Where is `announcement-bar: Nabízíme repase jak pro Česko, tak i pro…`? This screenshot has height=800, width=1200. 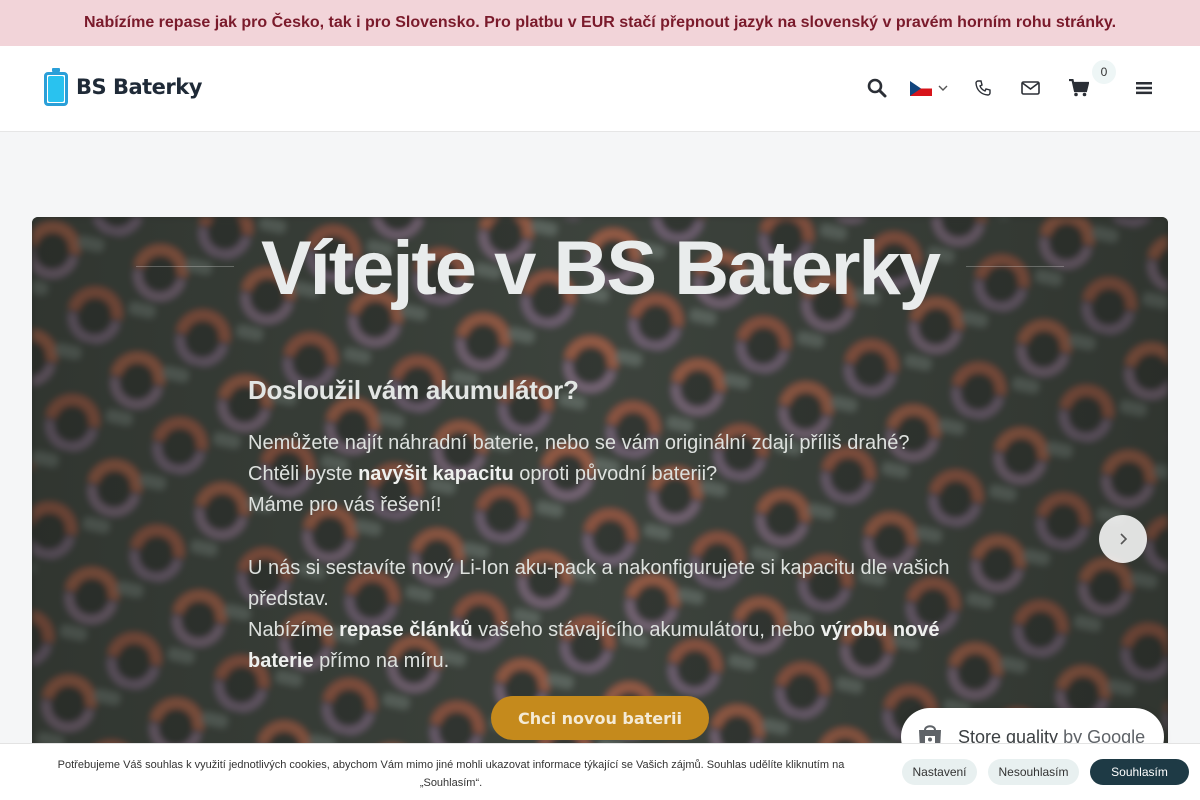 announcement-bar: Nabízíme repase jak pro Česko, tak i pro… is located at coordinates (600, 23).